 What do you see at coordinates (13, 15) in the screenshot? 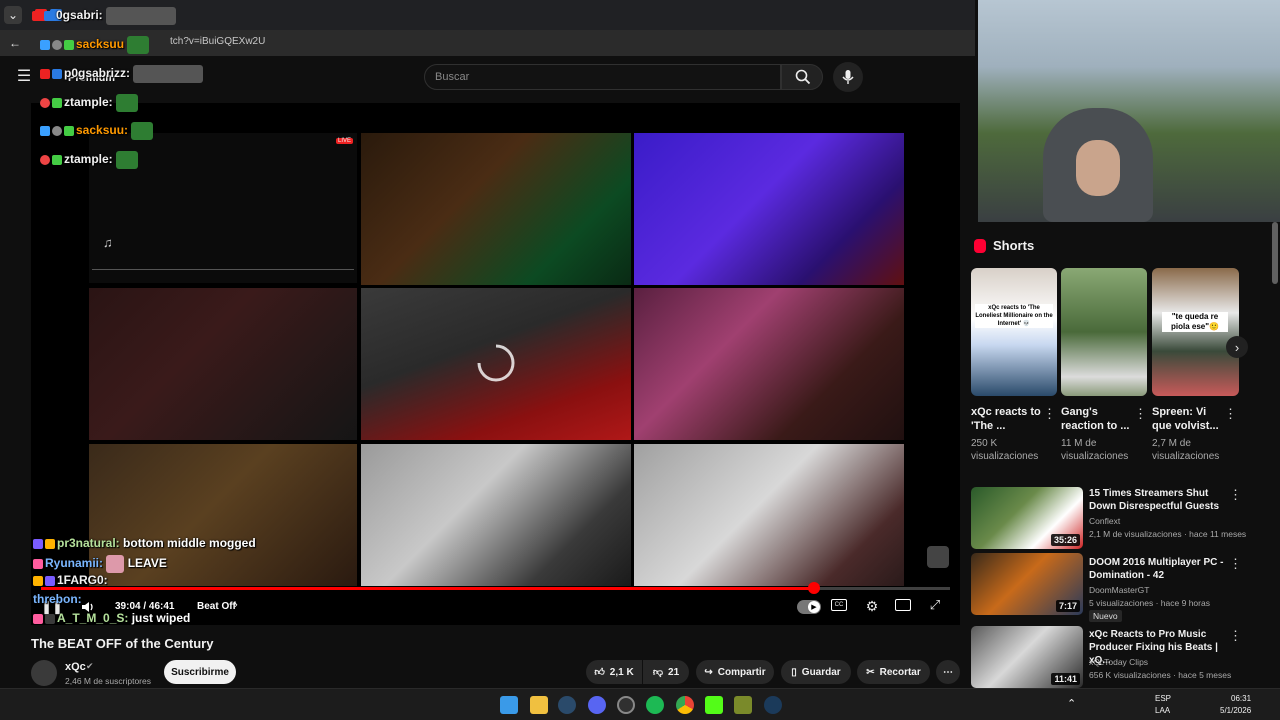
I see `tab-dropdown-button: ⌄` at bounding box center [13, 15].